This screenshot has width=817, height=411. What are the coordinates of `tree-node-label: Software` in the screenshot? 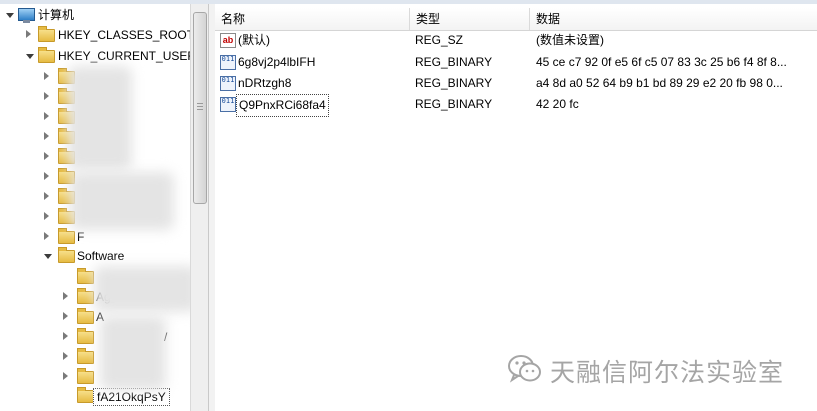 It's located at (101, 256).